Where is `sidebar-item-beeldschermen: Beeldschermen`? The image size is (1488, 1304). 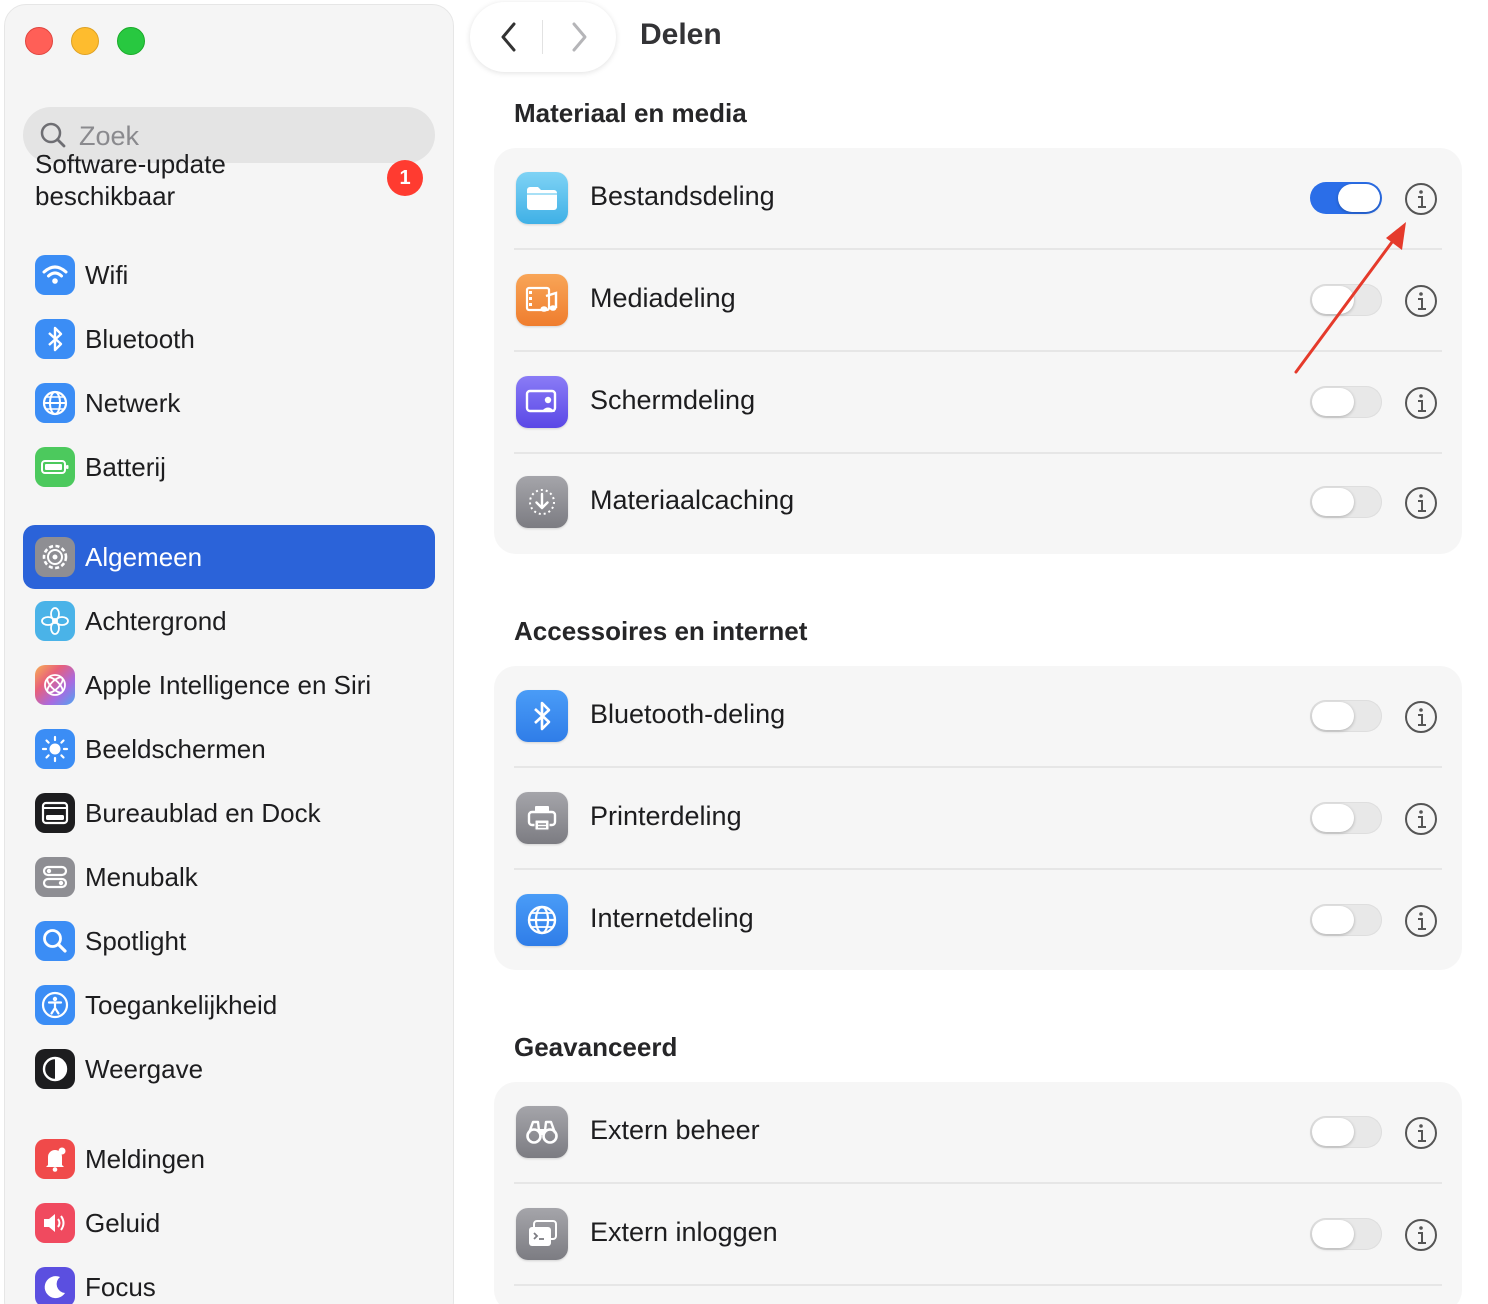 sidebar-item-beeldschermen: Beeldschermen is located at coordinates (229, 749).